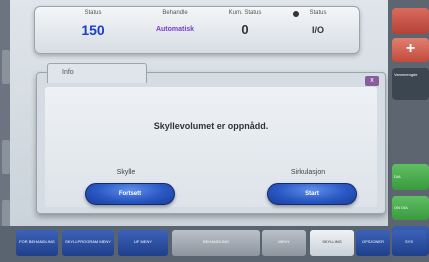 This screenshot has width=429, height=262. Describe the element at coordinates (373, 243) in the screenshot. I see `nav-options: OPSJONER` at that location.